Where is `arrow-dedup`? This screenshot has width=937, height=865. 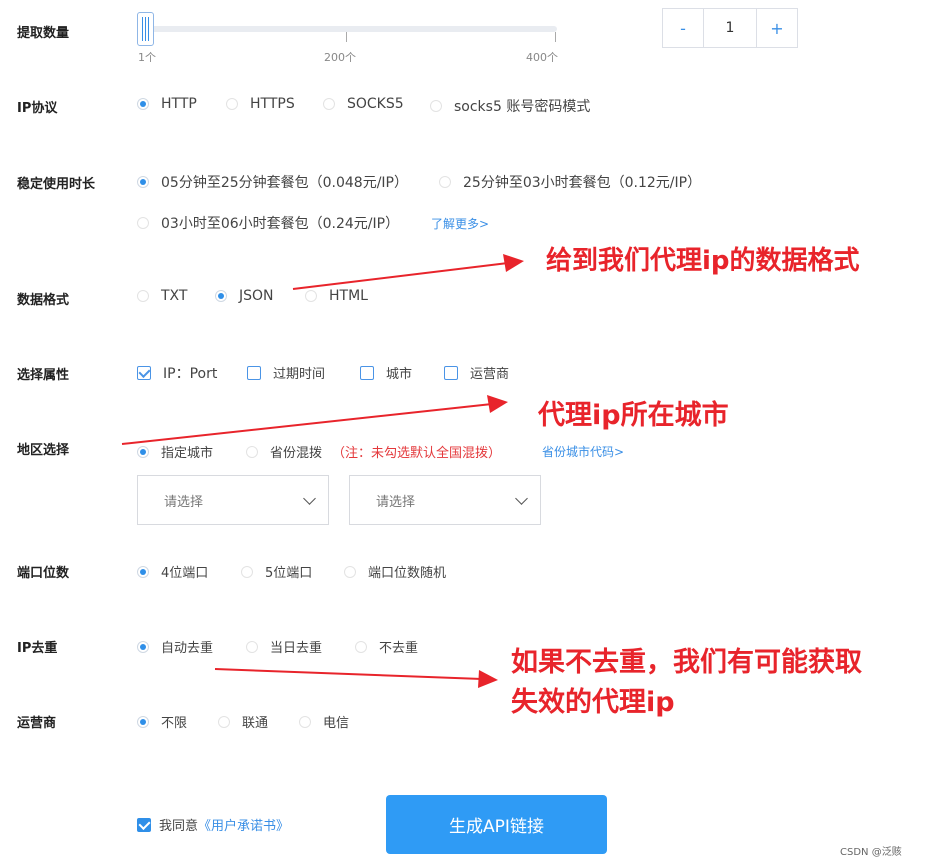 arrow-dedup is located at coordinates (348, 674).